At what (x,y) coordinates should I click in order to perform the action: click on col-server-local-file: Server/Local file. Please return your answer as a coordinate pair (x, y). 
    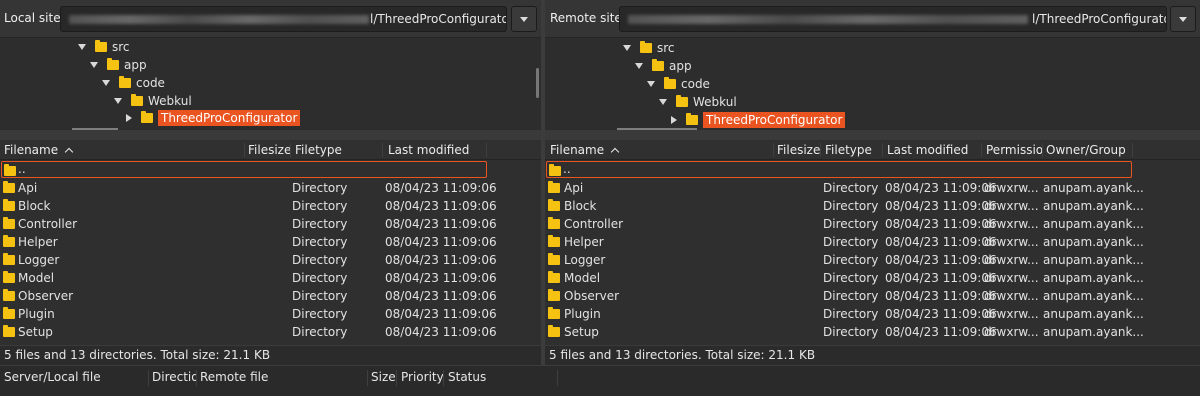
    Looking at the image, I should click on (52, 377).